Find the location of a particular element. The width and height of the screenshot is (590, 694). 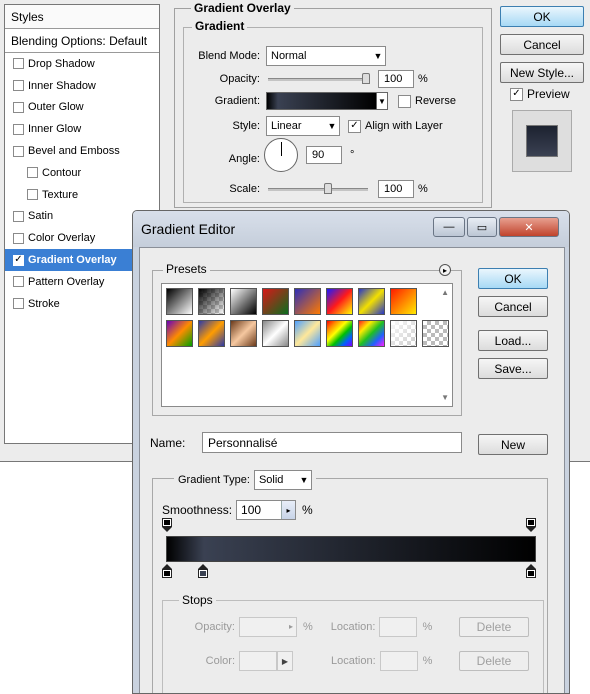

angle-dial is located at coordinates (281, 155).